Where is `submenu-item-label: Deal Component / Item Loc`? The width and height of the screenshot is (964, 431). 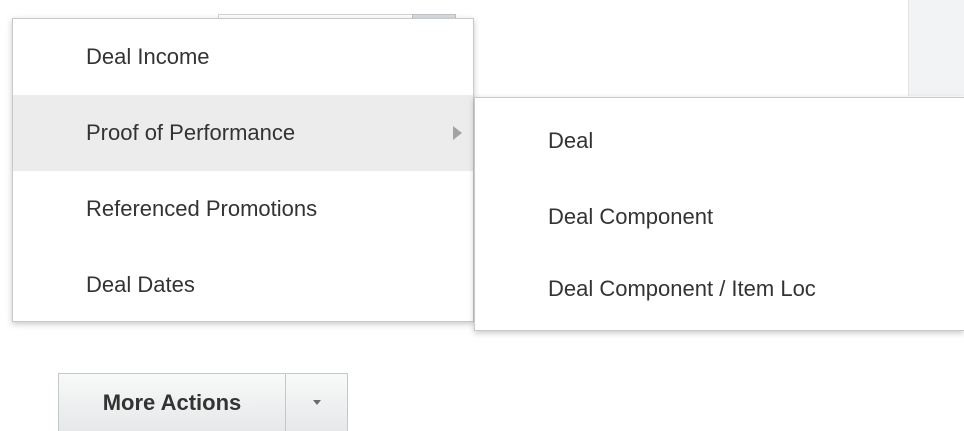 submenu-item-label: Deal Component / Item Loc is located at coordinates (682, 288).